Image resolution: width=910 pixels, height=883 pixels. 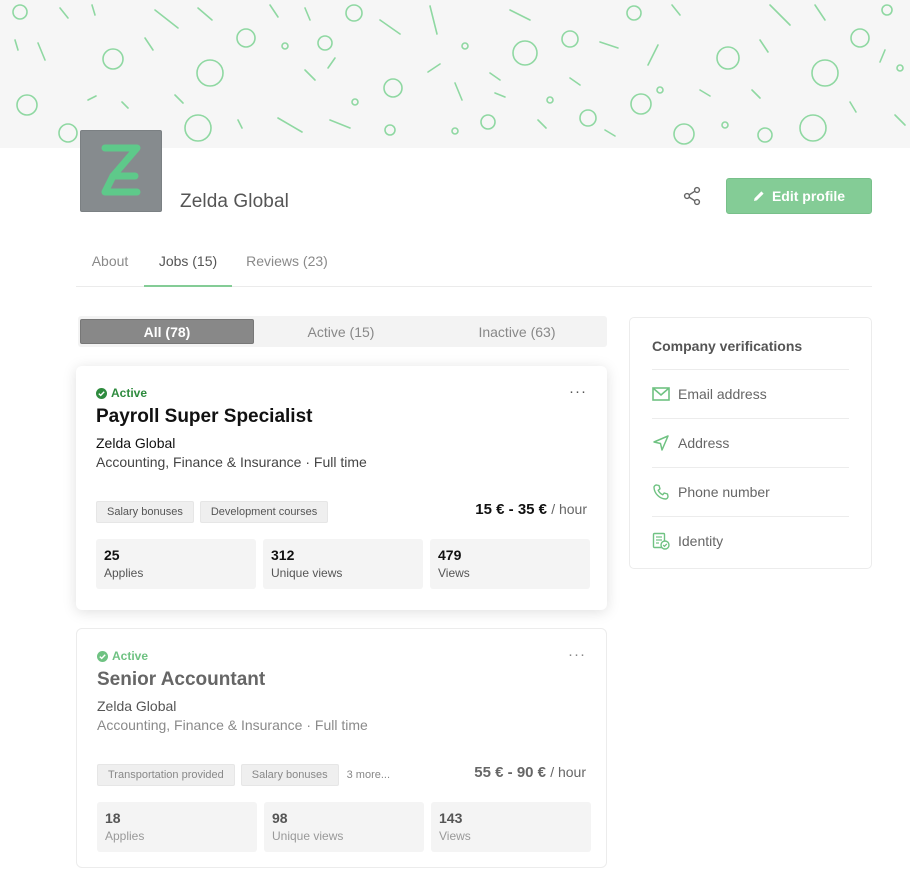 I want to click on verification-phone: Phone number, so click(x=750, y=491).